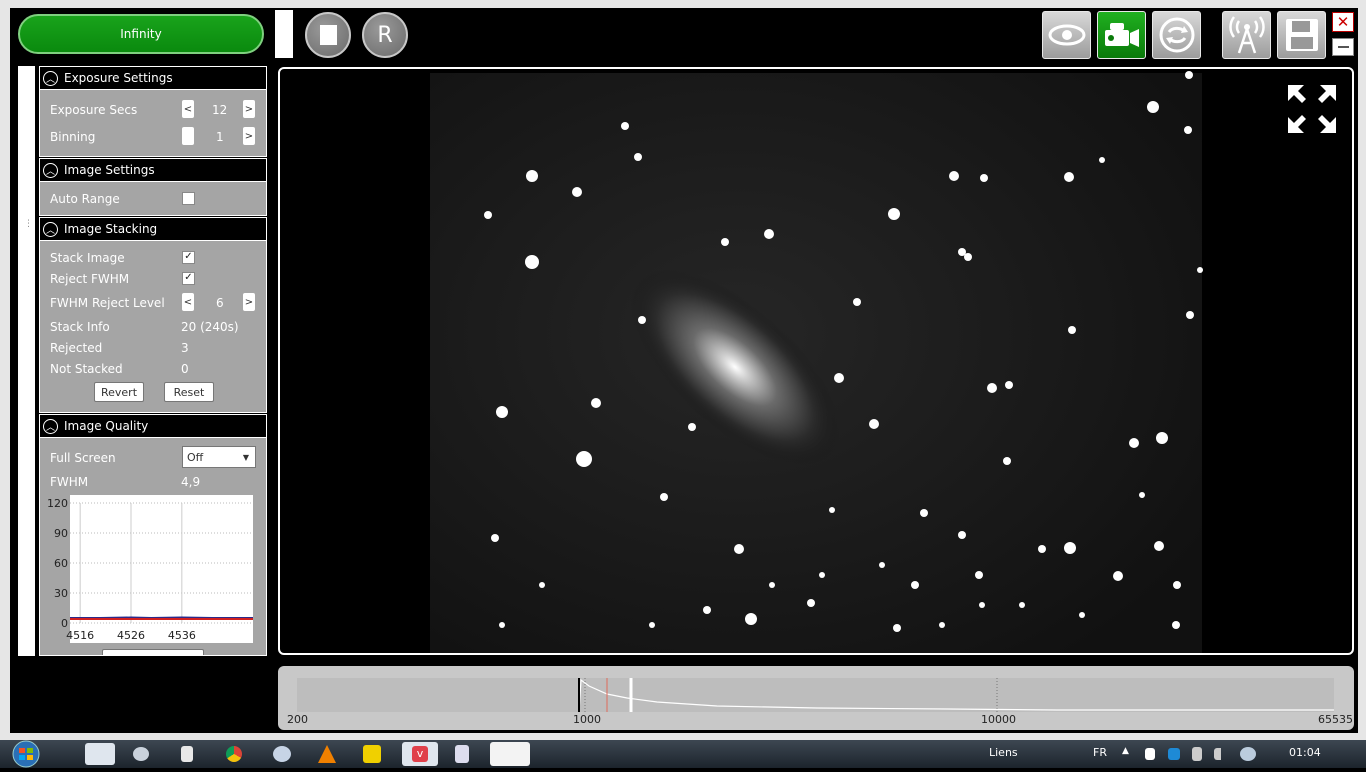 The width and height of the screenshot is (1366, 772). What do you see at coordinates (1335, 719) in the screenshot?
I see `histogram-tick-65535: 65535` at bounding box center [1335, 719].